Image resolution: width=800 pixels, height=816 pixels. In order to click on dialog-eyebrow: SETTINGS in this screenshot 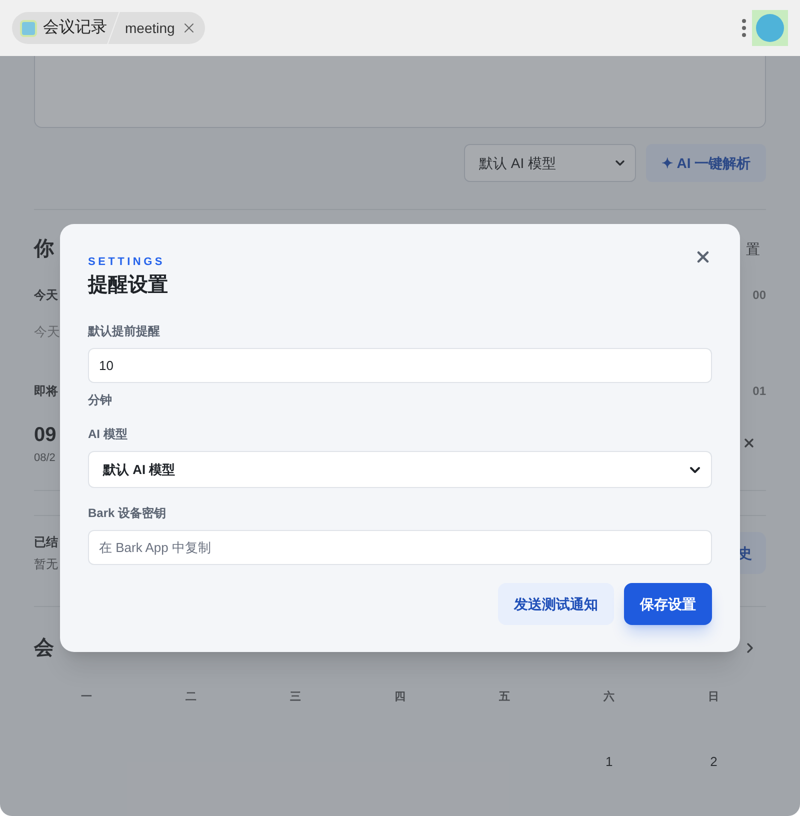, I will do `click(127, 262)`.